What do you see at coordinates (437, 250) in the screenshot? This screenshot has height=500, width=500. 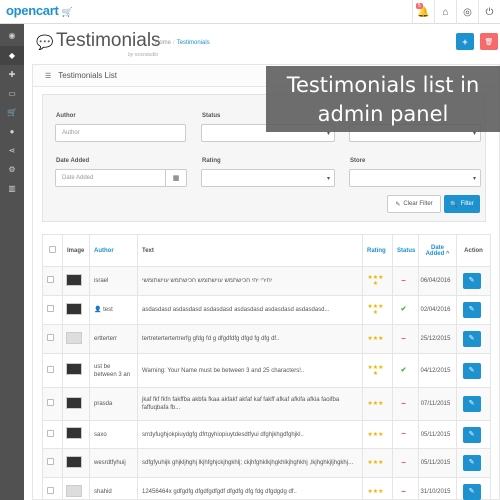 I see `col-date-added: Date Added ^` at bounding box center [437, 250].